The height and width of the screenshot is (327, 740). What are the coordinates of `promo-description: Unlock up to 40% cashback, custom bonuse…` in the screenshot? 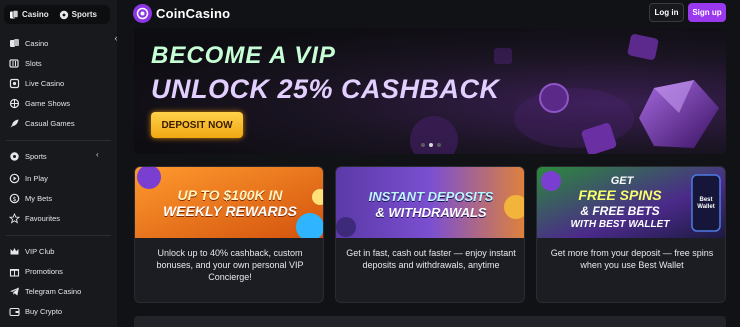 It's located at (230, 265).